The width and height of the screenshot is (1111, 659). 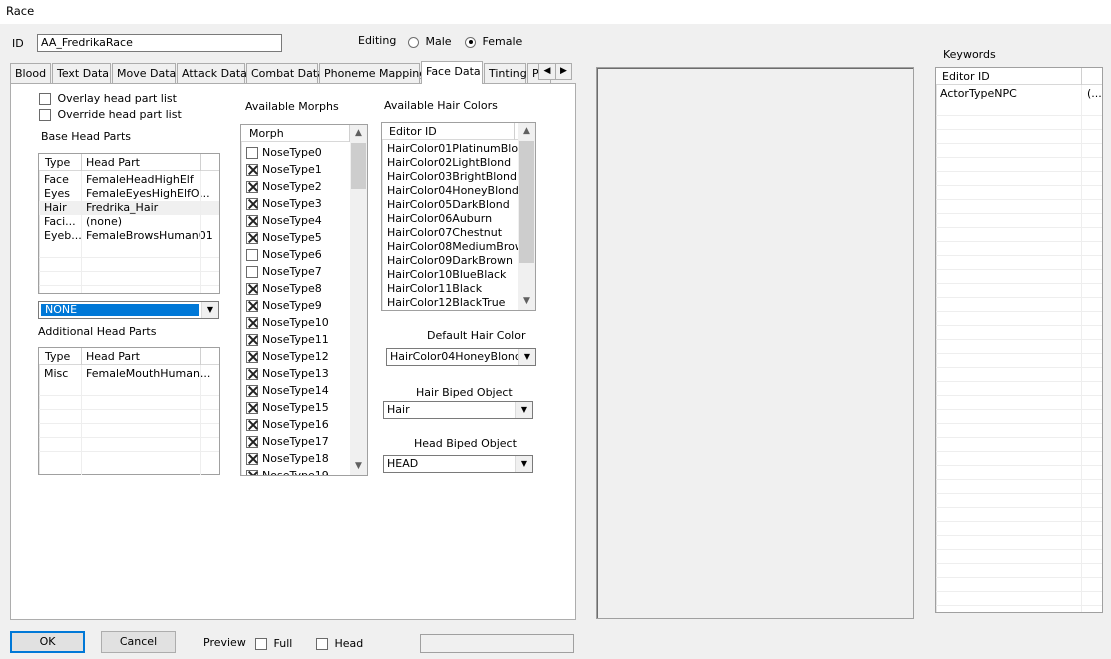 I want to click on morph-item: NoseType12, so click(x=287, y=358).